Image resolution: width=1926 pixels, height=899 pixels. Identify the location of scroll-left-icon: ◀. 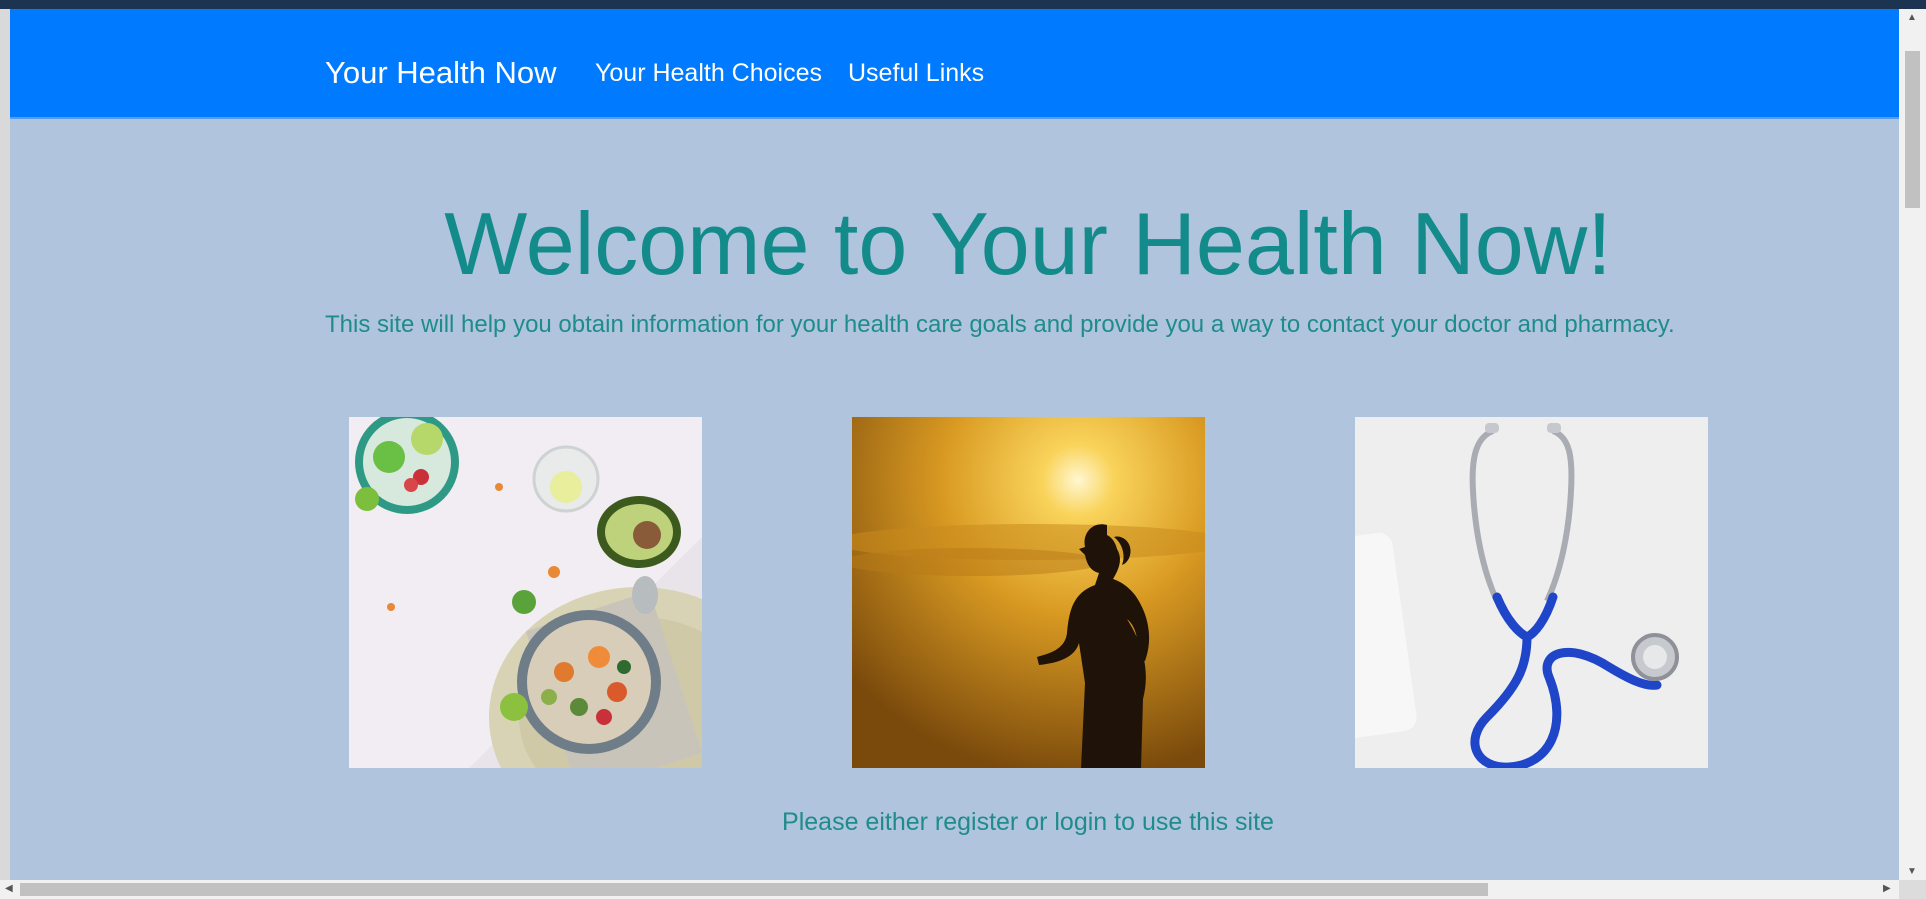
(9, 889).